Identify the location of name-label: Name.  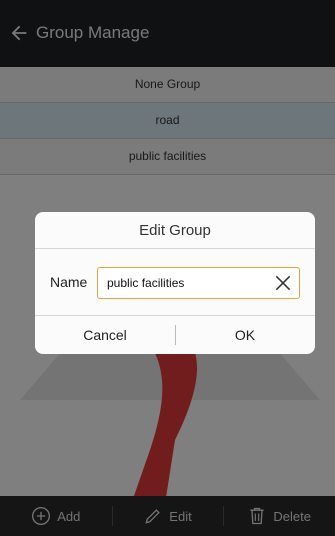
(69, 282).